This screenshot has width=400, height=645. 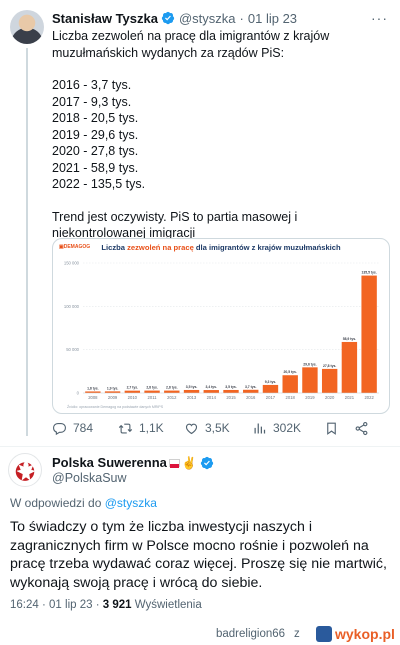 What do you see at coordinates (172, 397) in the screenshot?
I see `x-tick-label: 2012` at bounding box center [172, 397].